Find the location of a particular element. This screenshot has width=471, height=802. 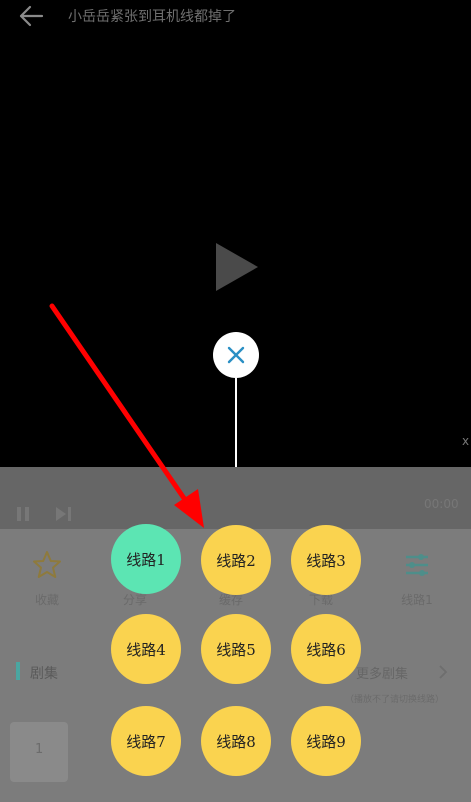

favorite-button: 收藏 is located at coordinates (47, 578).